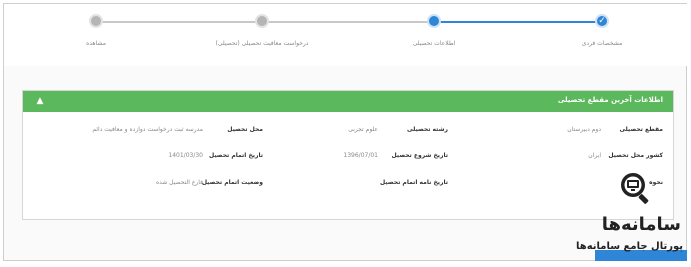 Image resolution: width=691 pixels, height=267 pixels. I want to click on country-value: ایران, so click(594, 155).